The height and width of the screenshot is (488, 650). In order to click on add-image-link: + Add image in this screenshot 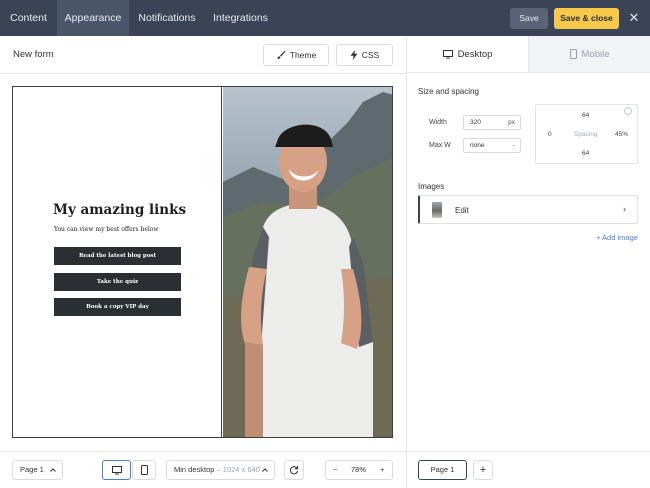, I will do `click(617, 237)`.